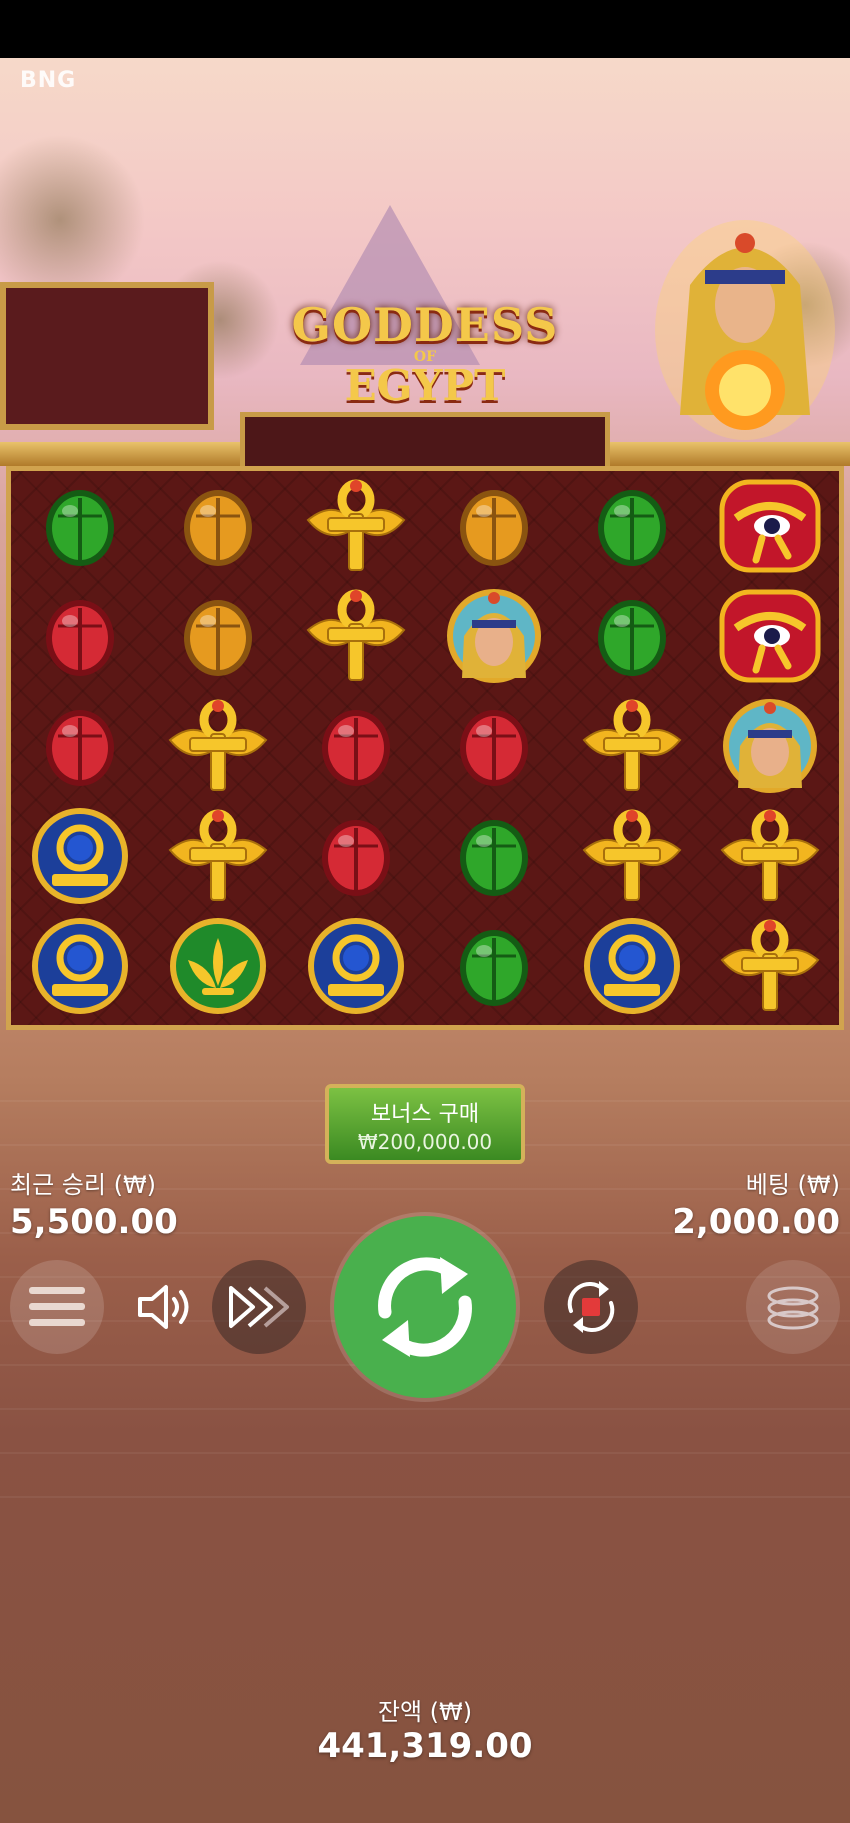 This screenshot has height=1823, width=850. I want to click on speaker-icon, so click(163, 1307).